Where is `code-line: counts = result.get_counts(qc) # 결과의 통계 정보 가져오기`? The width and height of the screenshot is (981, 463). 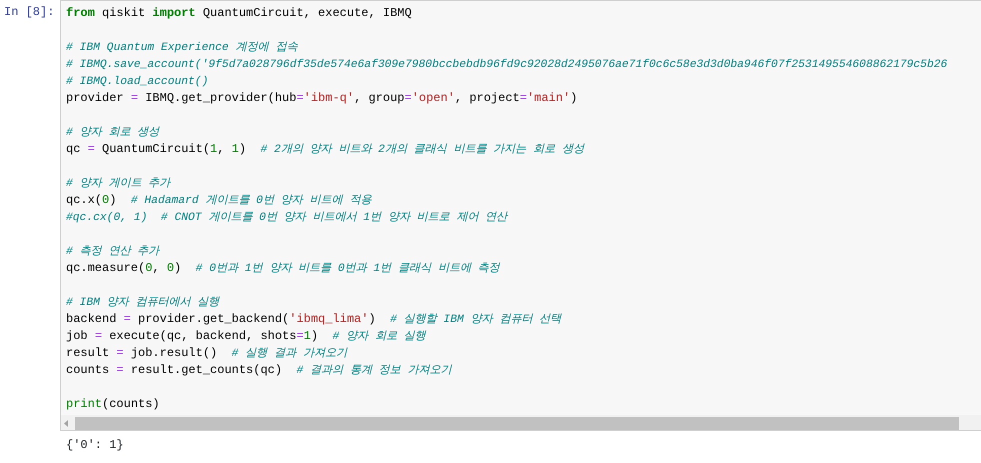
code-line: counts = result.get_counts(qc) # 결과의 통계 정보 가져오기 is located at coordinates (259, 370).